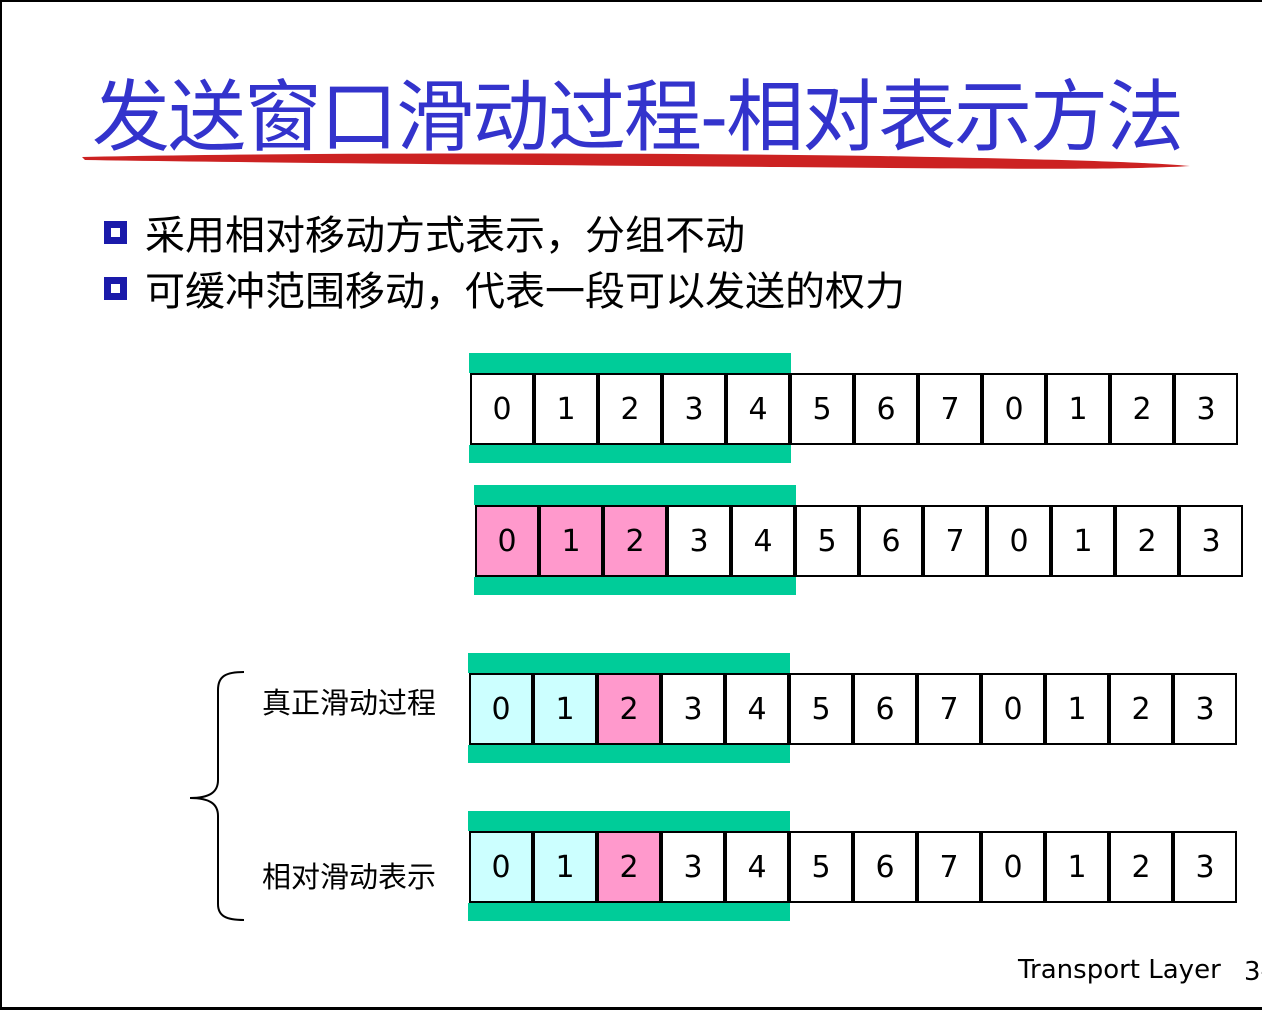  I want to click on footer-text: Transport Layer, so click(1119, 970).